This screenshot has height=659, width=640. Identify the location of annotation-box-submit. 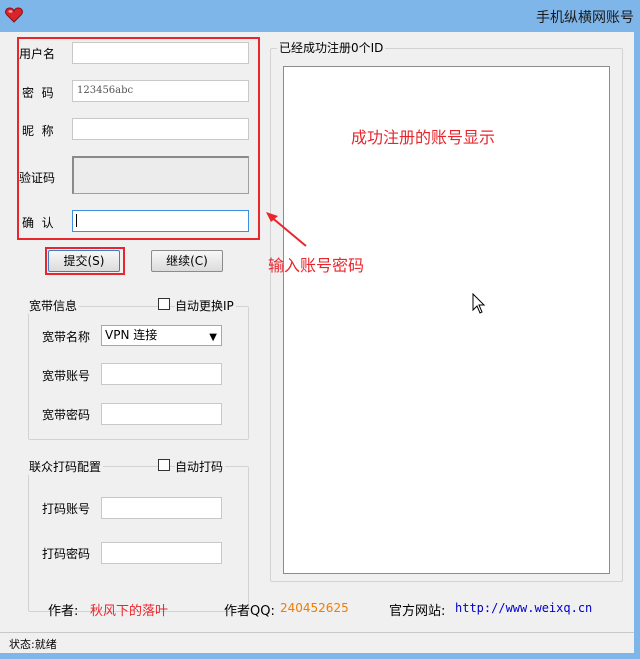
(85, 261).